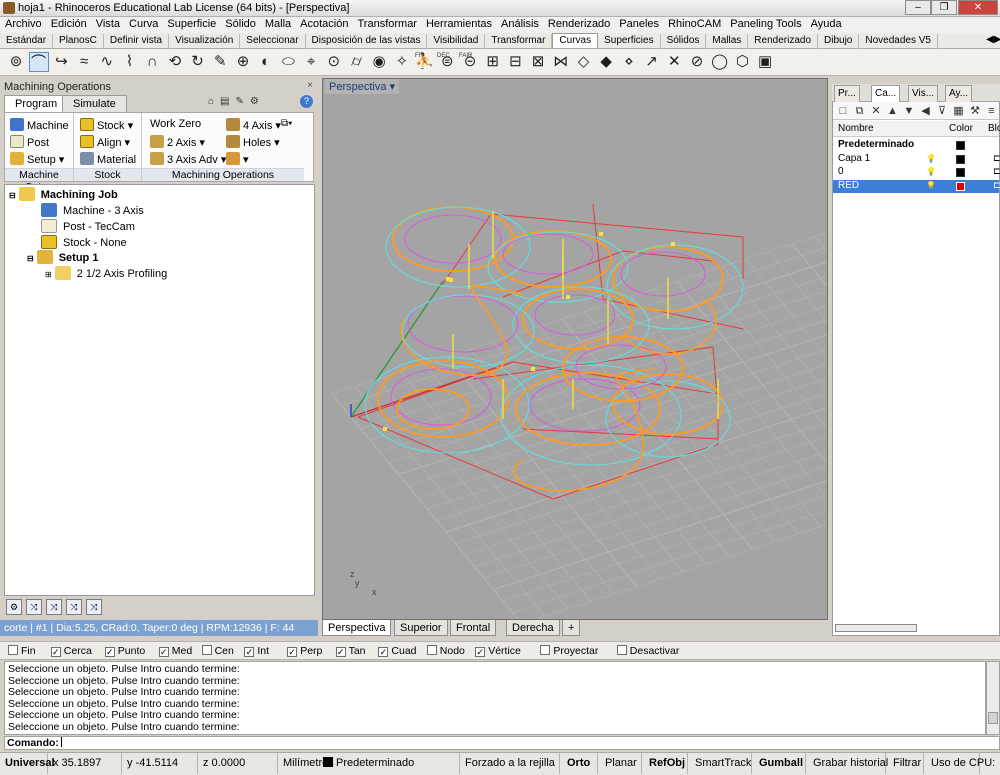 The height and width of the screenshot is (775, 1000). I want to click on curve-tool-icon: ⬡, so click(742, 62).